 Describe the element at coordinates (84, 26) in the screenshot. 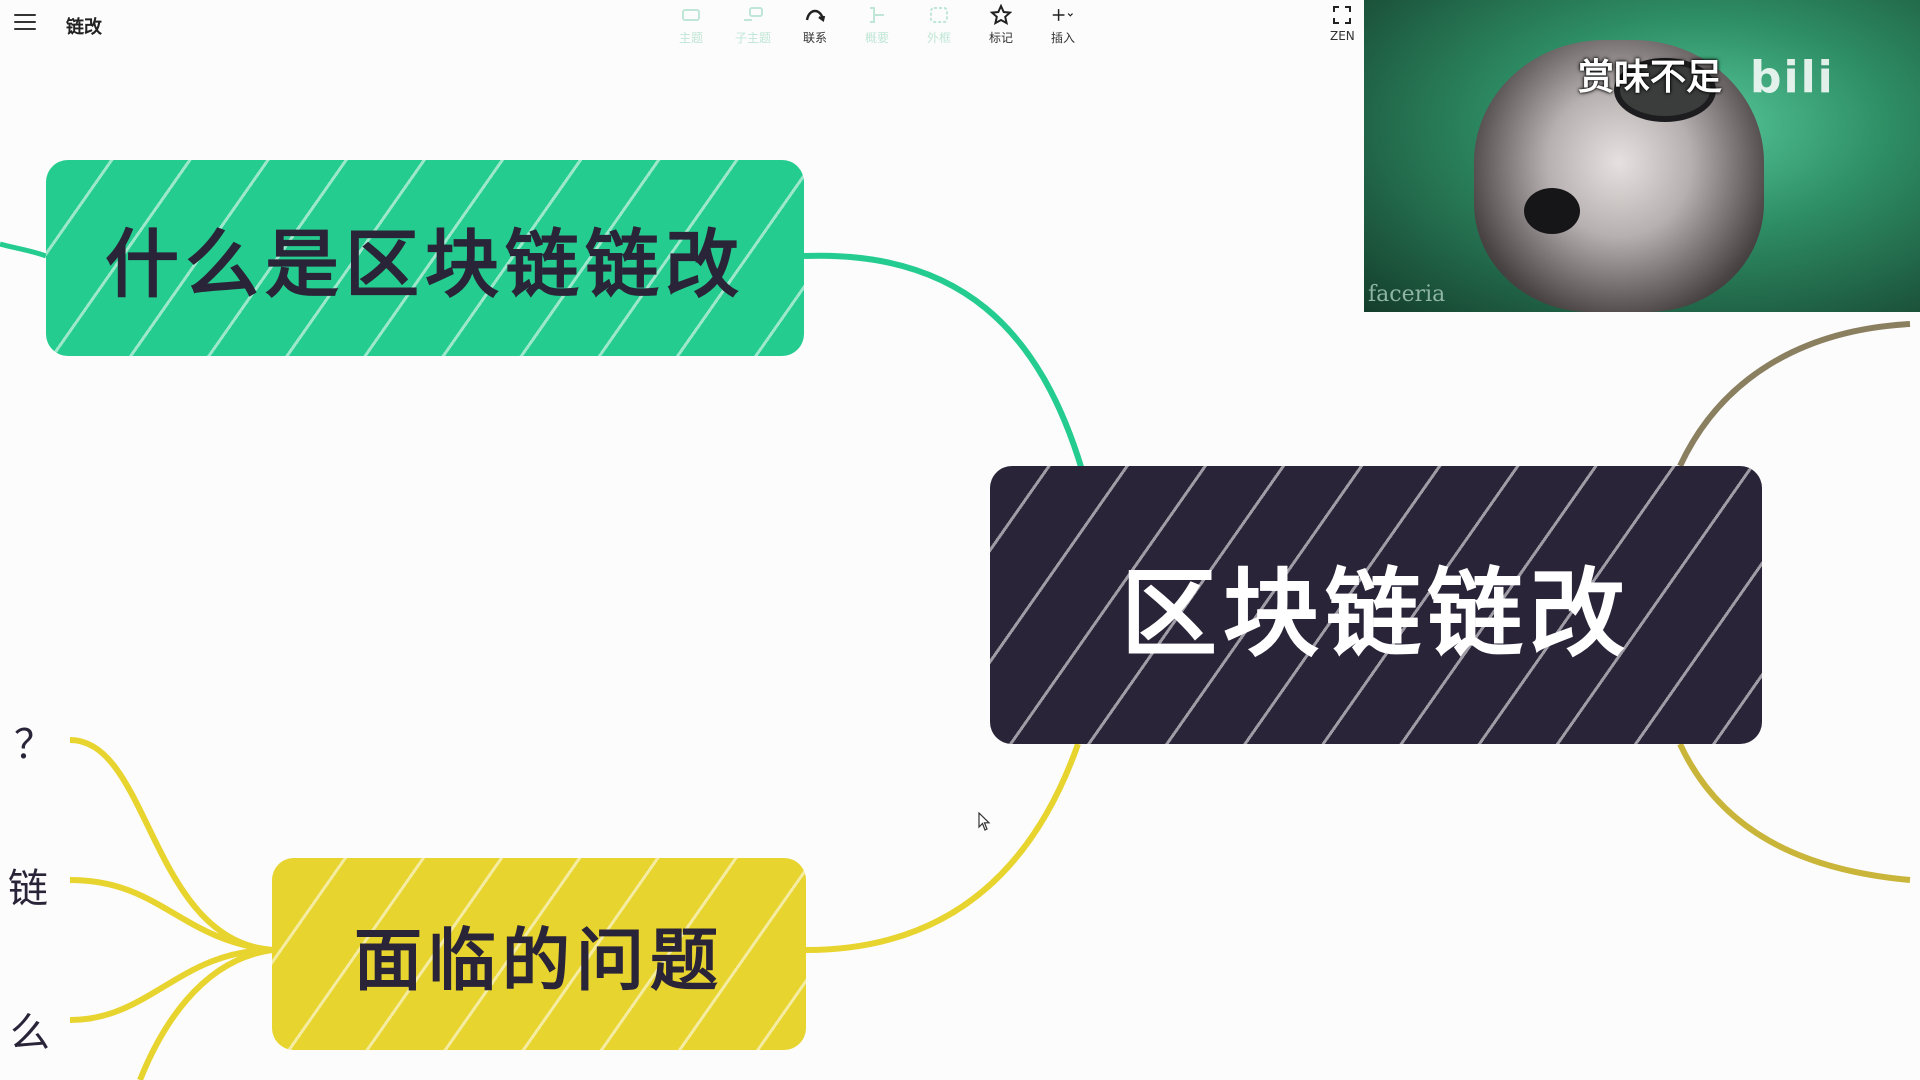

I see `document-title: 链改` at that location.